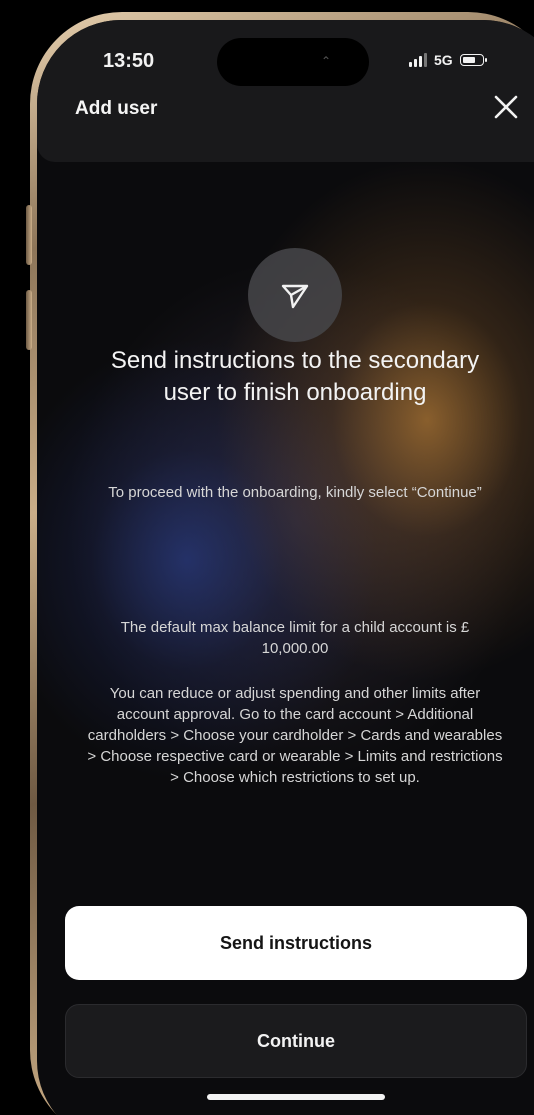 The width and height of the screenshot is (534, 1115). I want to click on send-icon, so click(295, 296).